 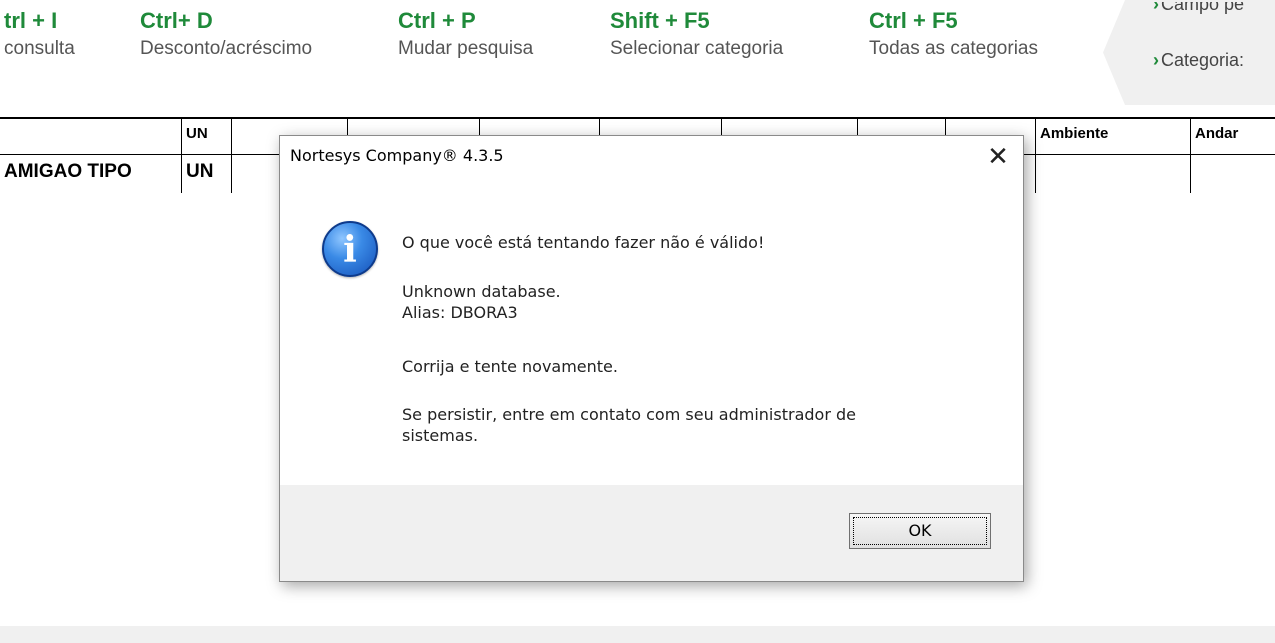 What do you see at coordinates (953, 35) in the screenshot?
I see `shortcut-todas-categorias: Ctrl + F5 Todas as categorias` at bounding box center [953, 35].